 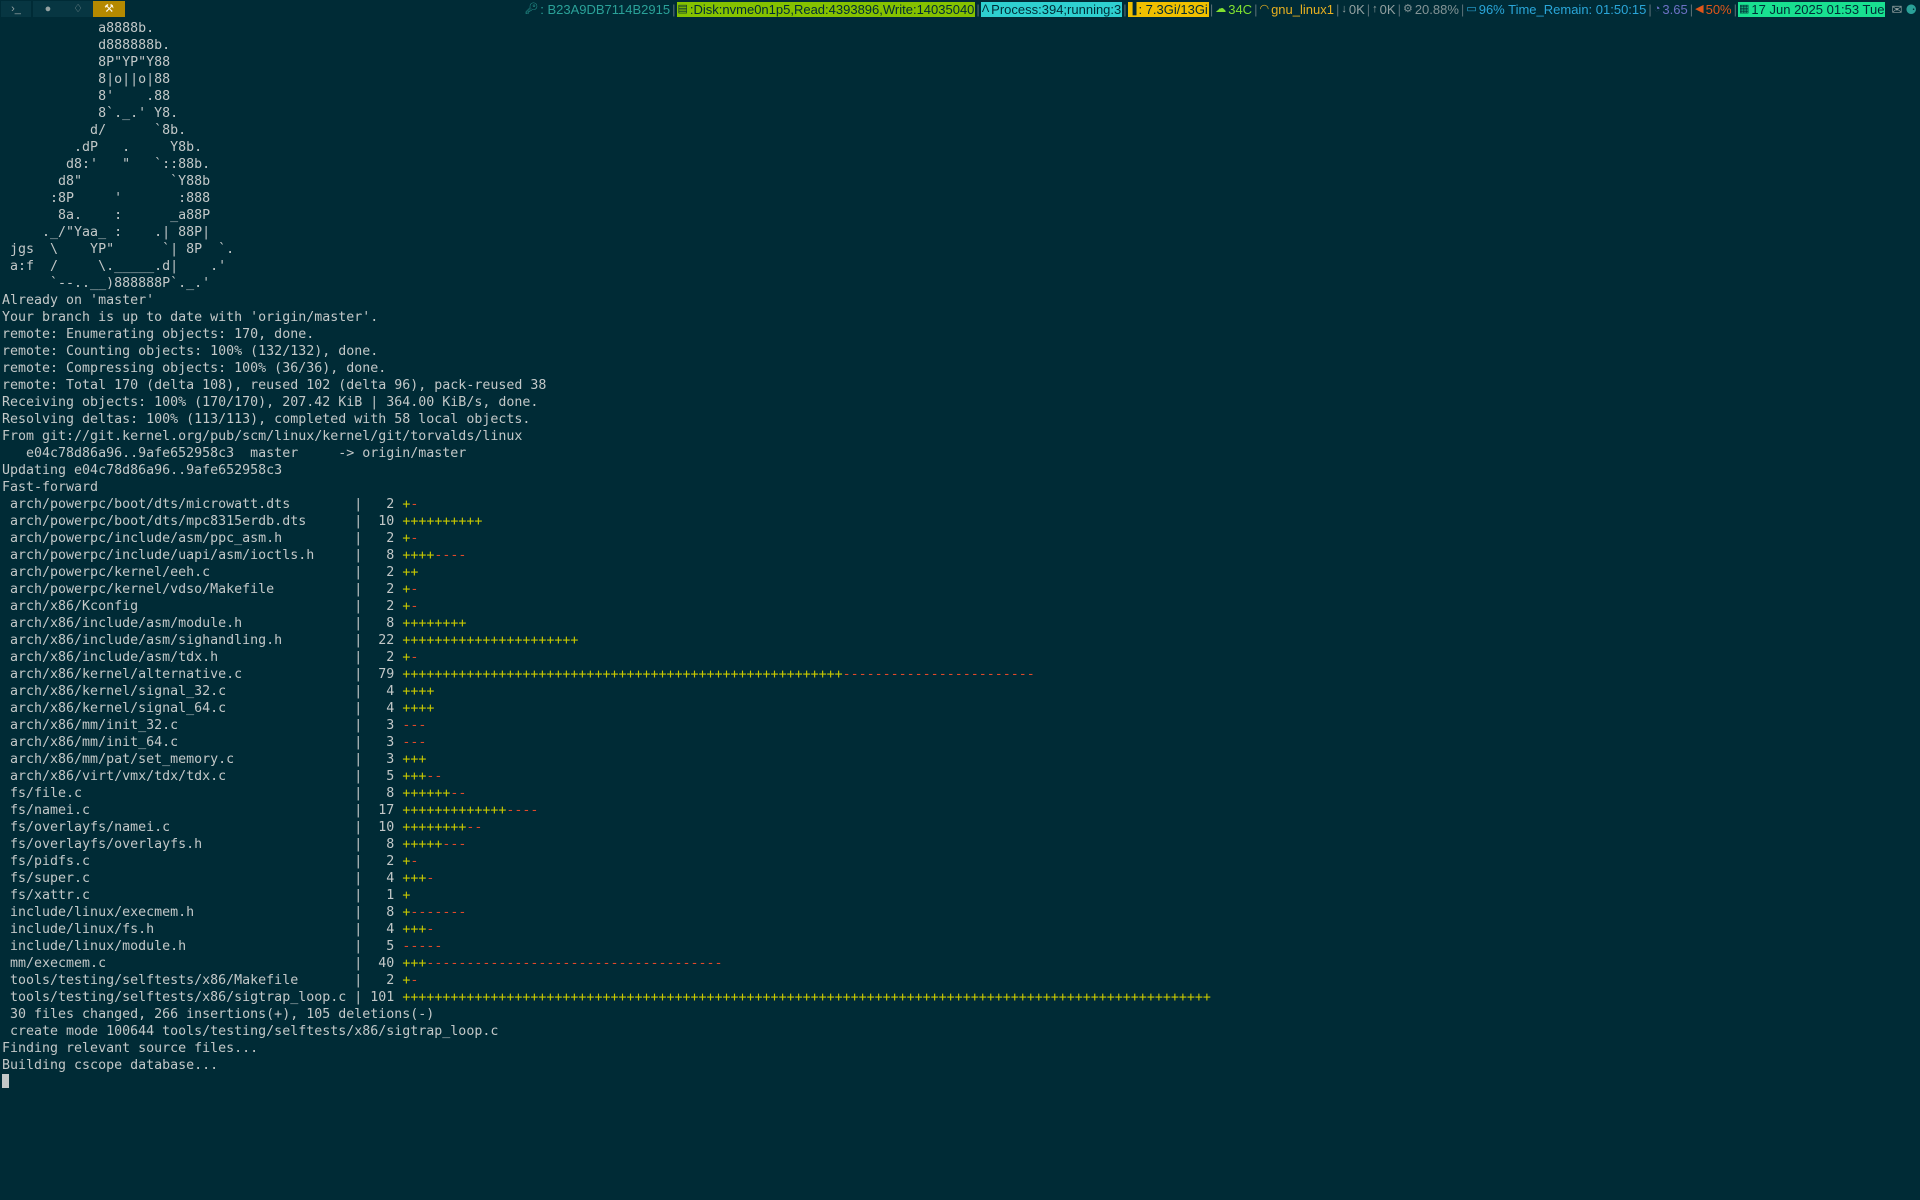 I want to click on load-status: ◔ 3.65, so click(x=1671, y=9).